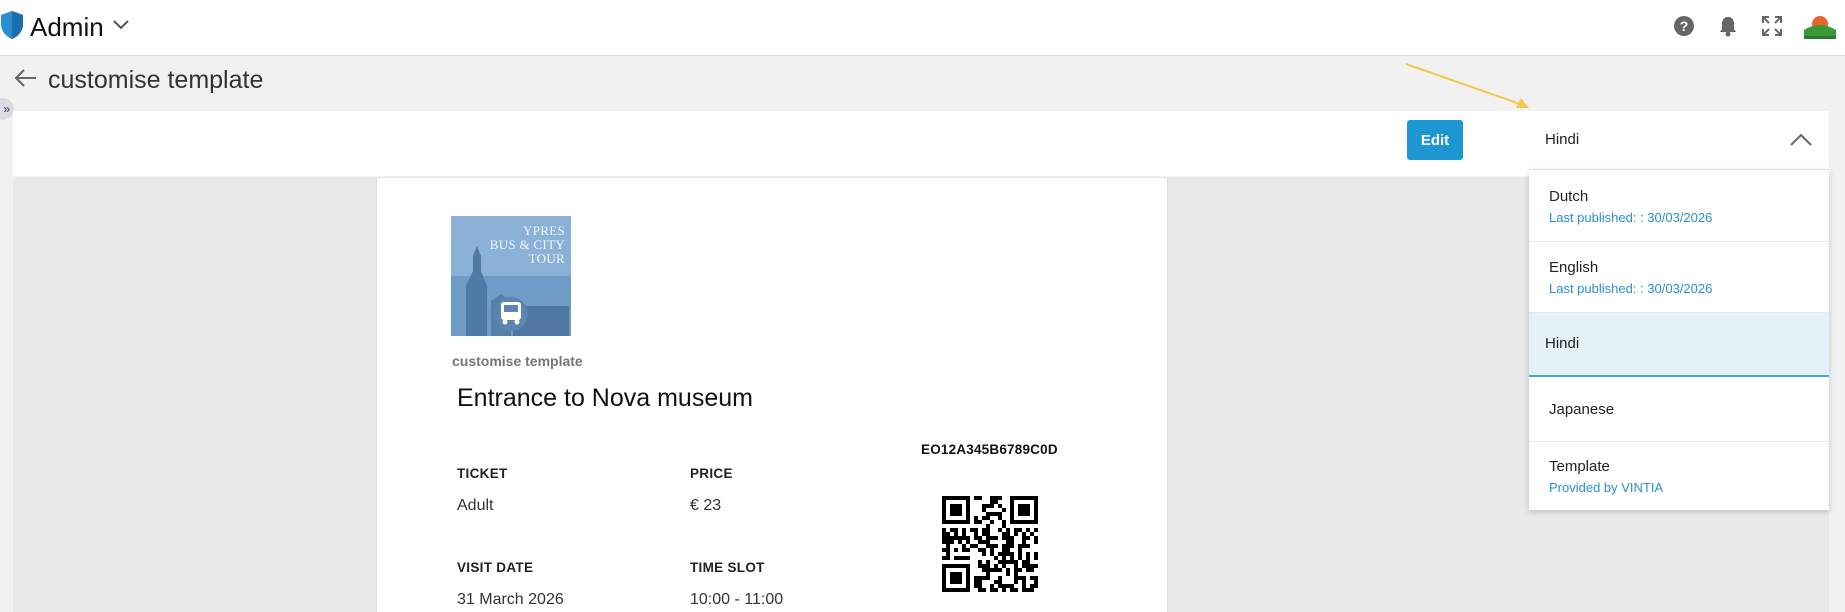 This screenshot has width=1845, height=612. What do you see at coordinates (922, 28) in the screenshot?
I see `top-bar` at bounding box center [922, 28].